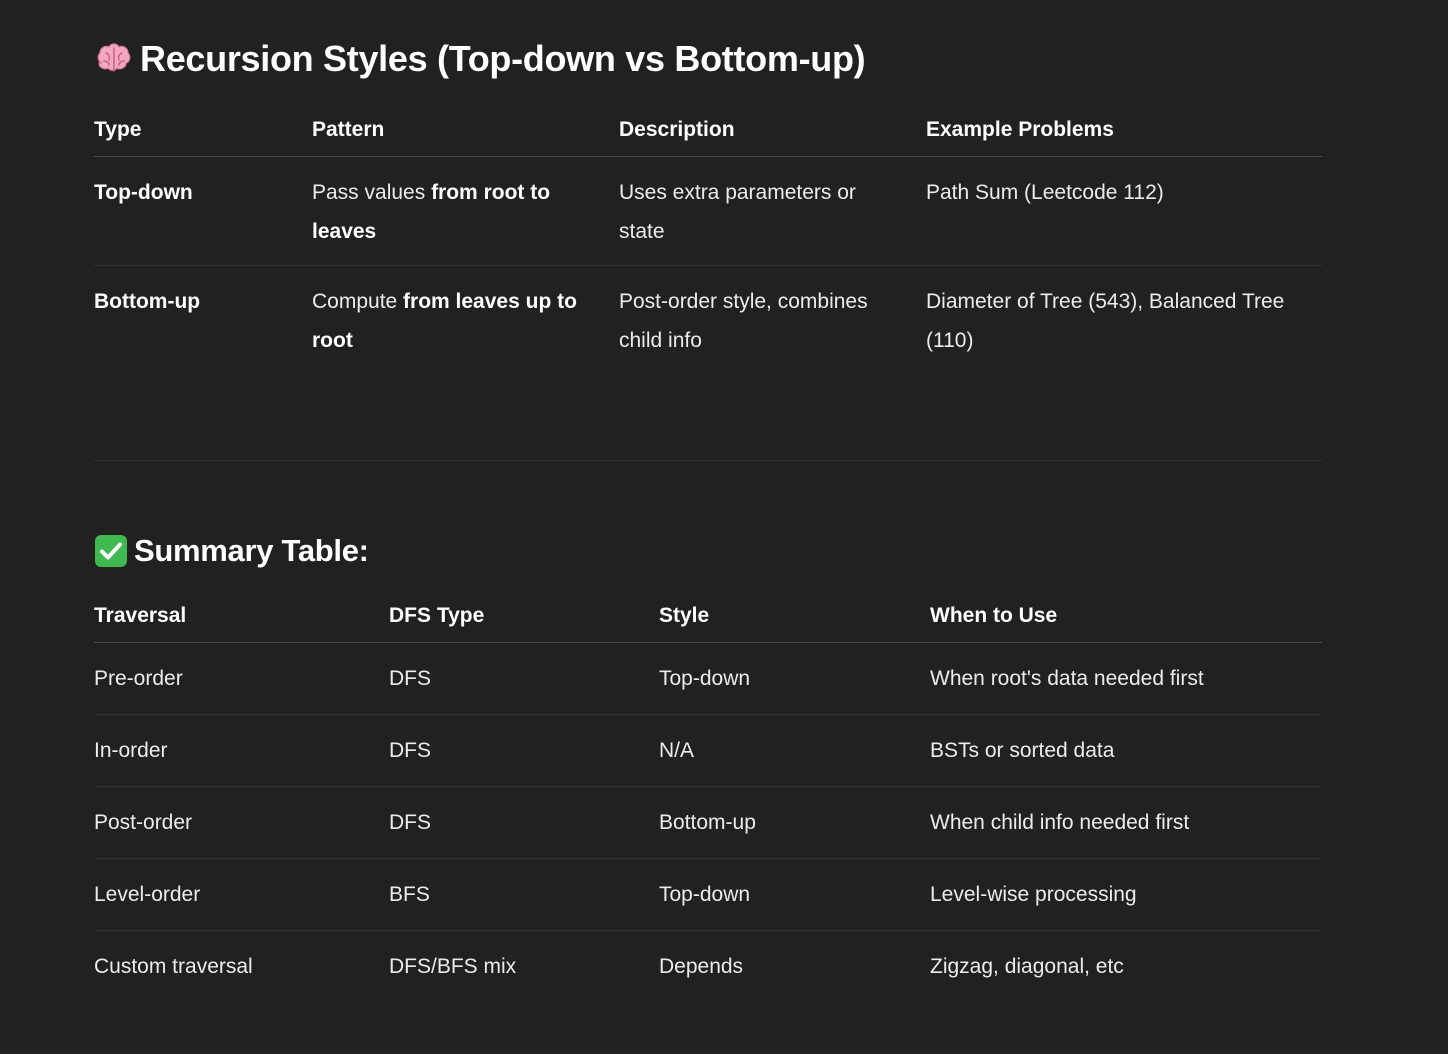  What do you see at coordinates (743, 321) in the screenshot?
I see `table-cell: Post-order style, combines child info` at bounding box center [743, 321].